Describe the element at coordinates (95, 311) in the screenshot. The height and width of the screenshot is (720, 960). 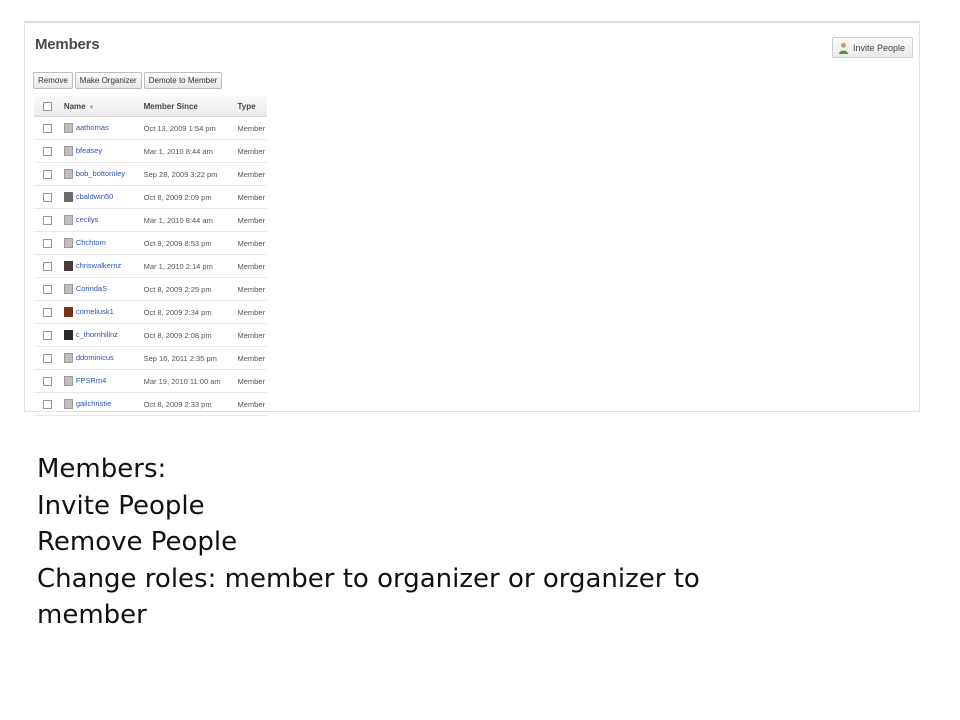
I see `member-name-link: corneliusk1` at that location.